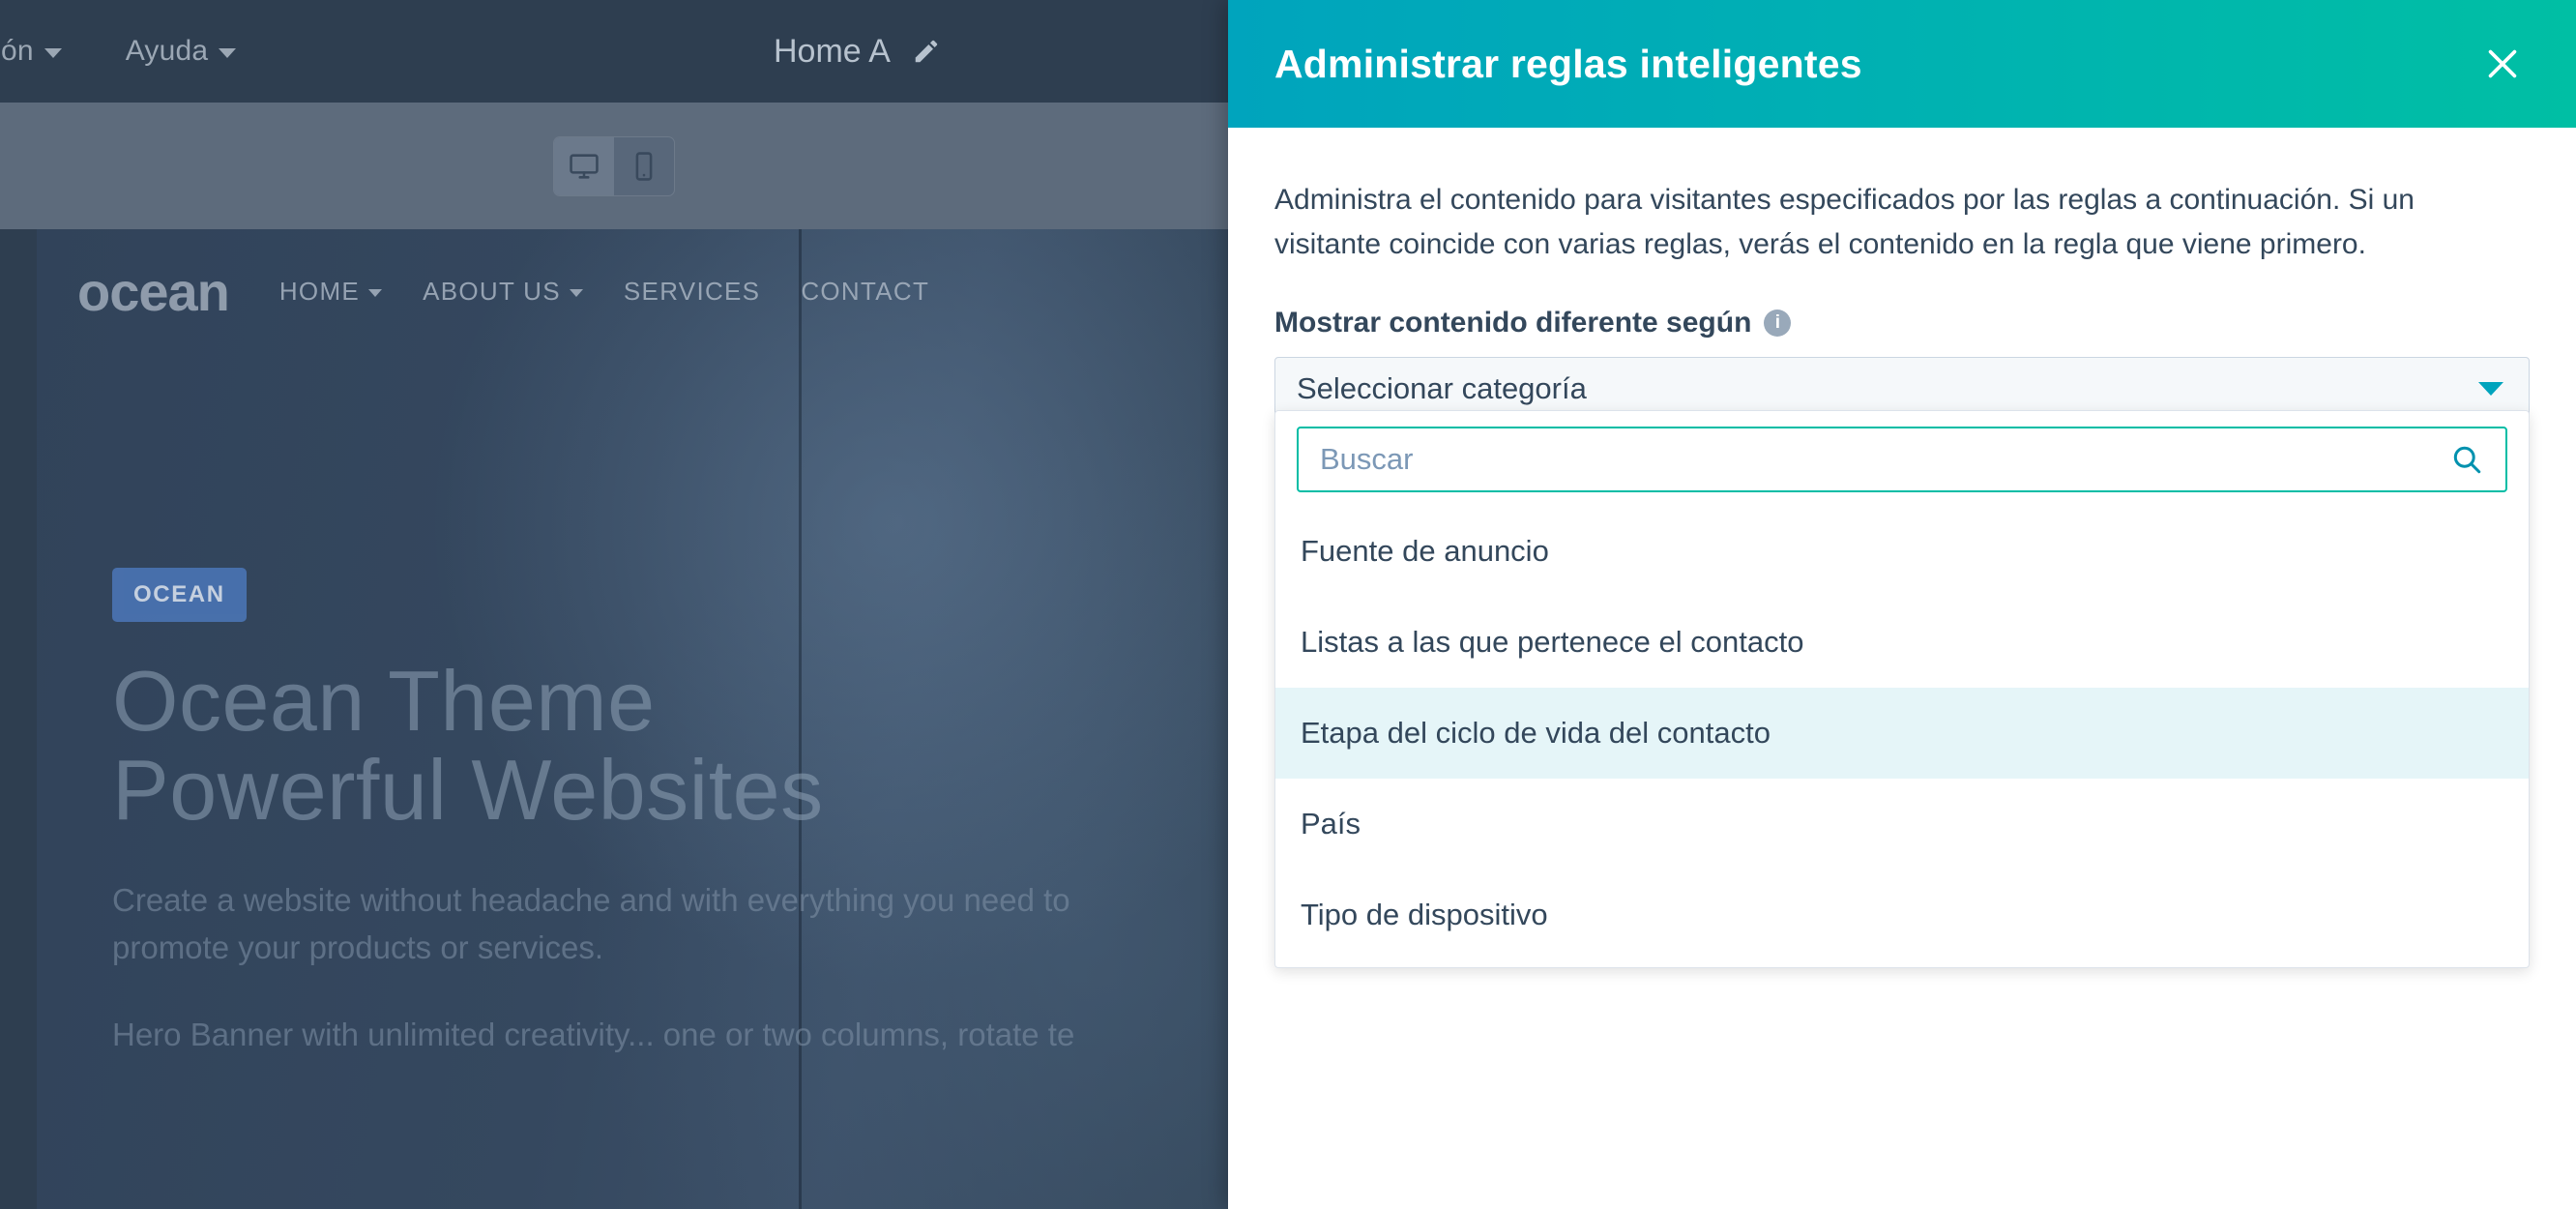  I want to click on dropdown-option: Fuente de referencia, so click(1902, 963).